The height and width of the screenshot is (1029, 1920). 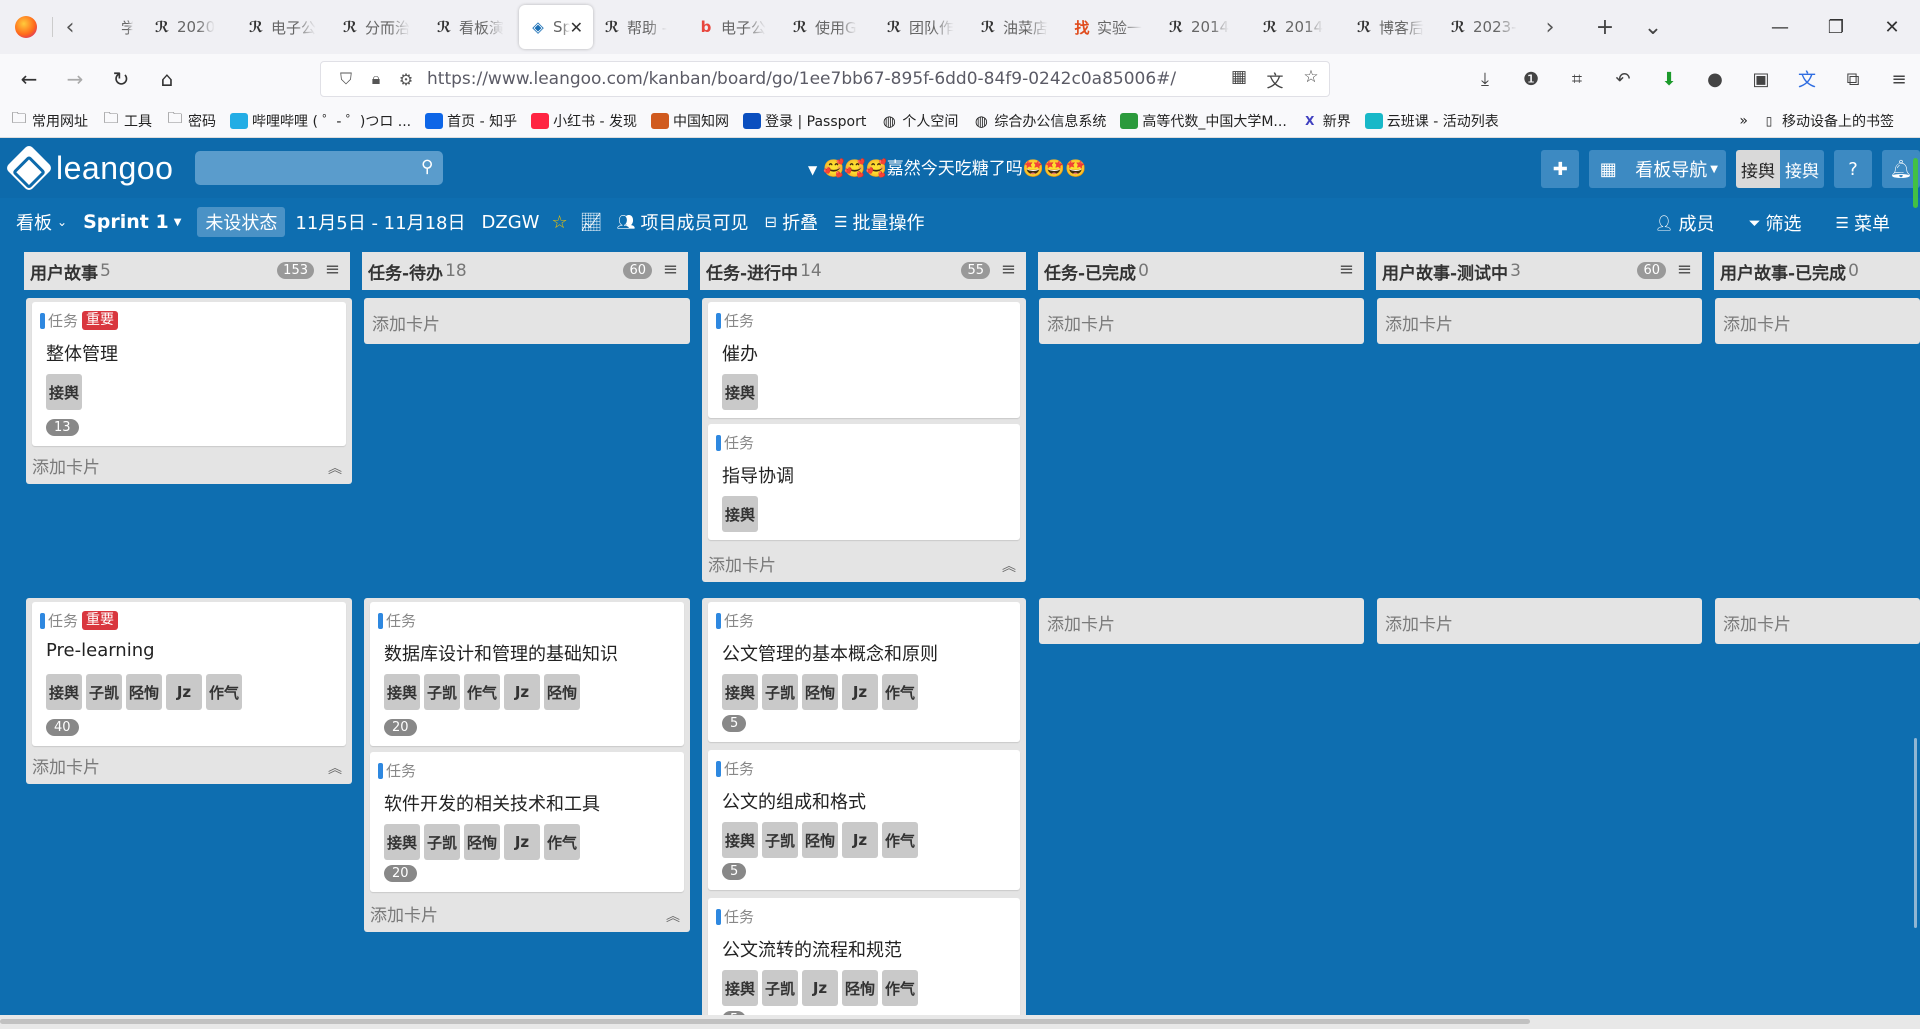 I want to click on search-input: ⚲, so click(x=319, y=168).